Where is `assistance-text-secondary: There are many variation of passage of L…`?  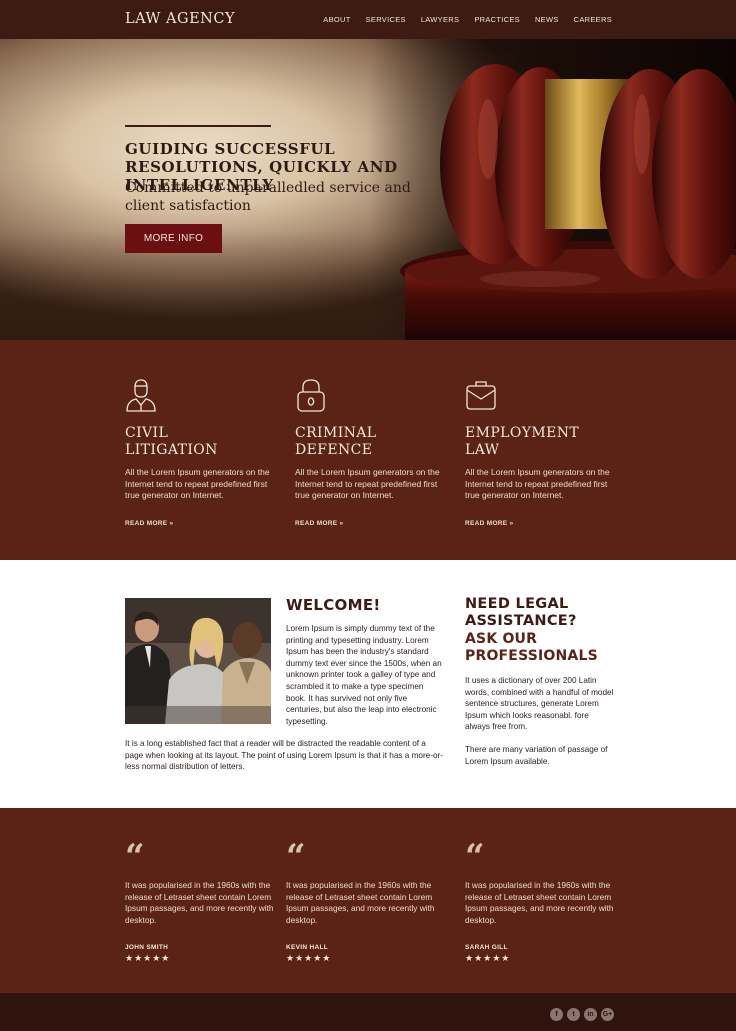 assistance-text-secondary: There are many variation of passage of L… is located at coordinates (536, 755).